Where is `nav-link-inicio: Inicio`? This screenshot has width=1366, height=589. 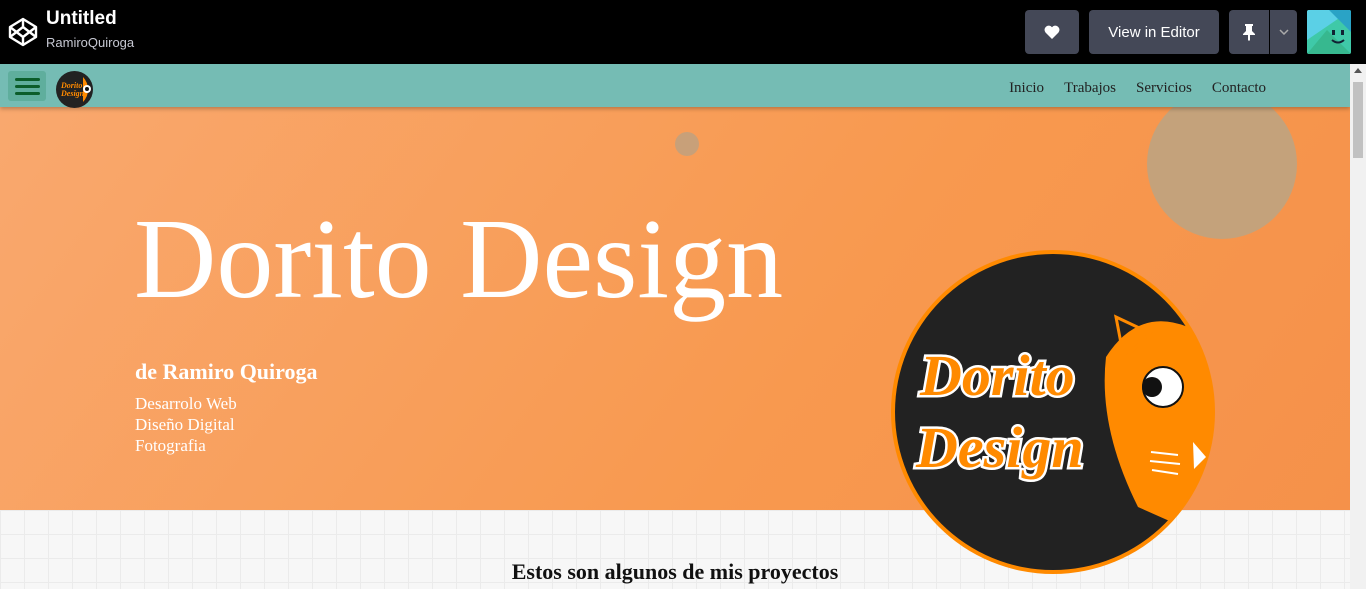
nav-link-inicio: Inicio is located at coordinates (1026, 88).